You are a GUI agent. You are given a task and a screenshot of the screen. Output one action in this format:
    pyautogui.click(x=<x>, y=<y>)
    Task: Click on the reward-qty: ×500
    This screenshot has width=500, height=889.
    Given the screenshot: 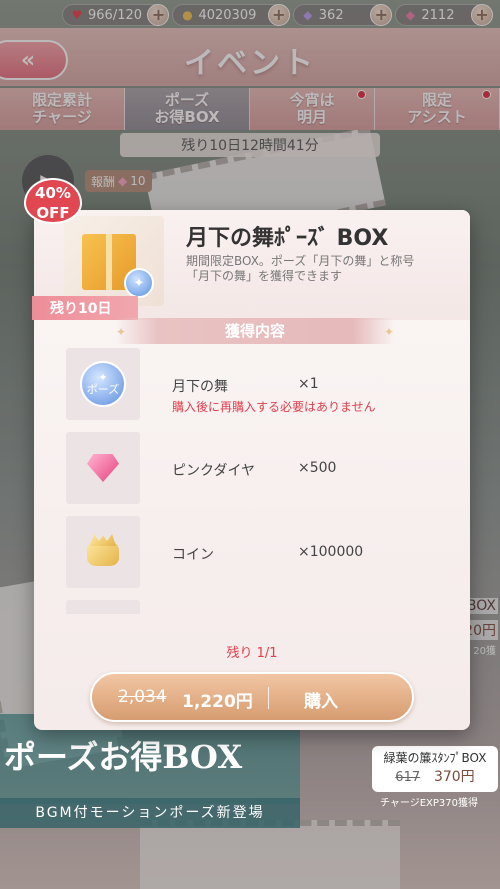 What is the action you would take?
    pyautogui.click(x=317, y=468)
    